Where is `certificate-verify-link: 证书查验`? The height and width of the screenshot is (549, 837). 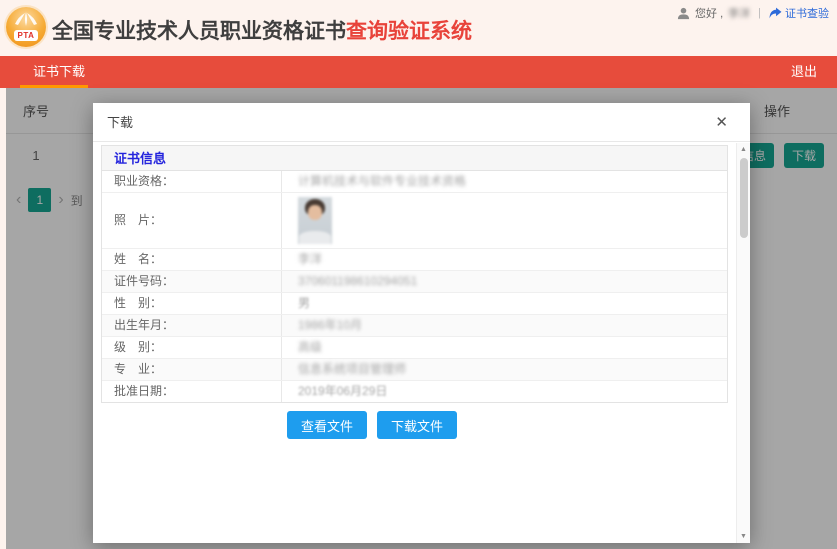
certificate-verify-link: 证书查验 is located at coordinates (799, 13).